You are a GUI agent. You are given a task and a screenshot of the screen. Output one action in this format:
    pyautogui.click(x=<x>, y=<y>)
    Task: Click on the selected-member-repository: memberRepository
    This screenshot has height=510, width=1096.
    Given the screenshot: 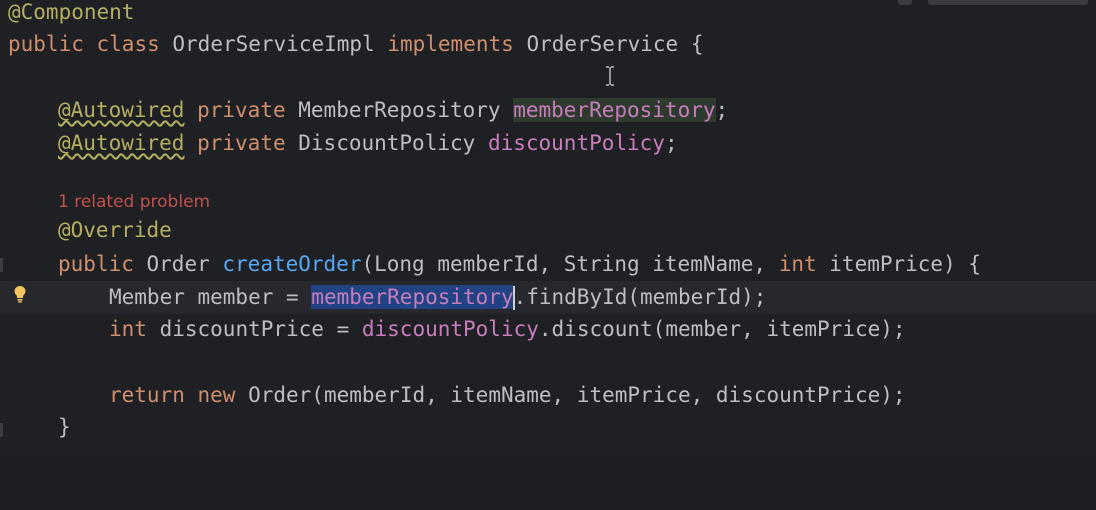 What is the action you would take?
    pyautogui.click(x=412, y=297)
    